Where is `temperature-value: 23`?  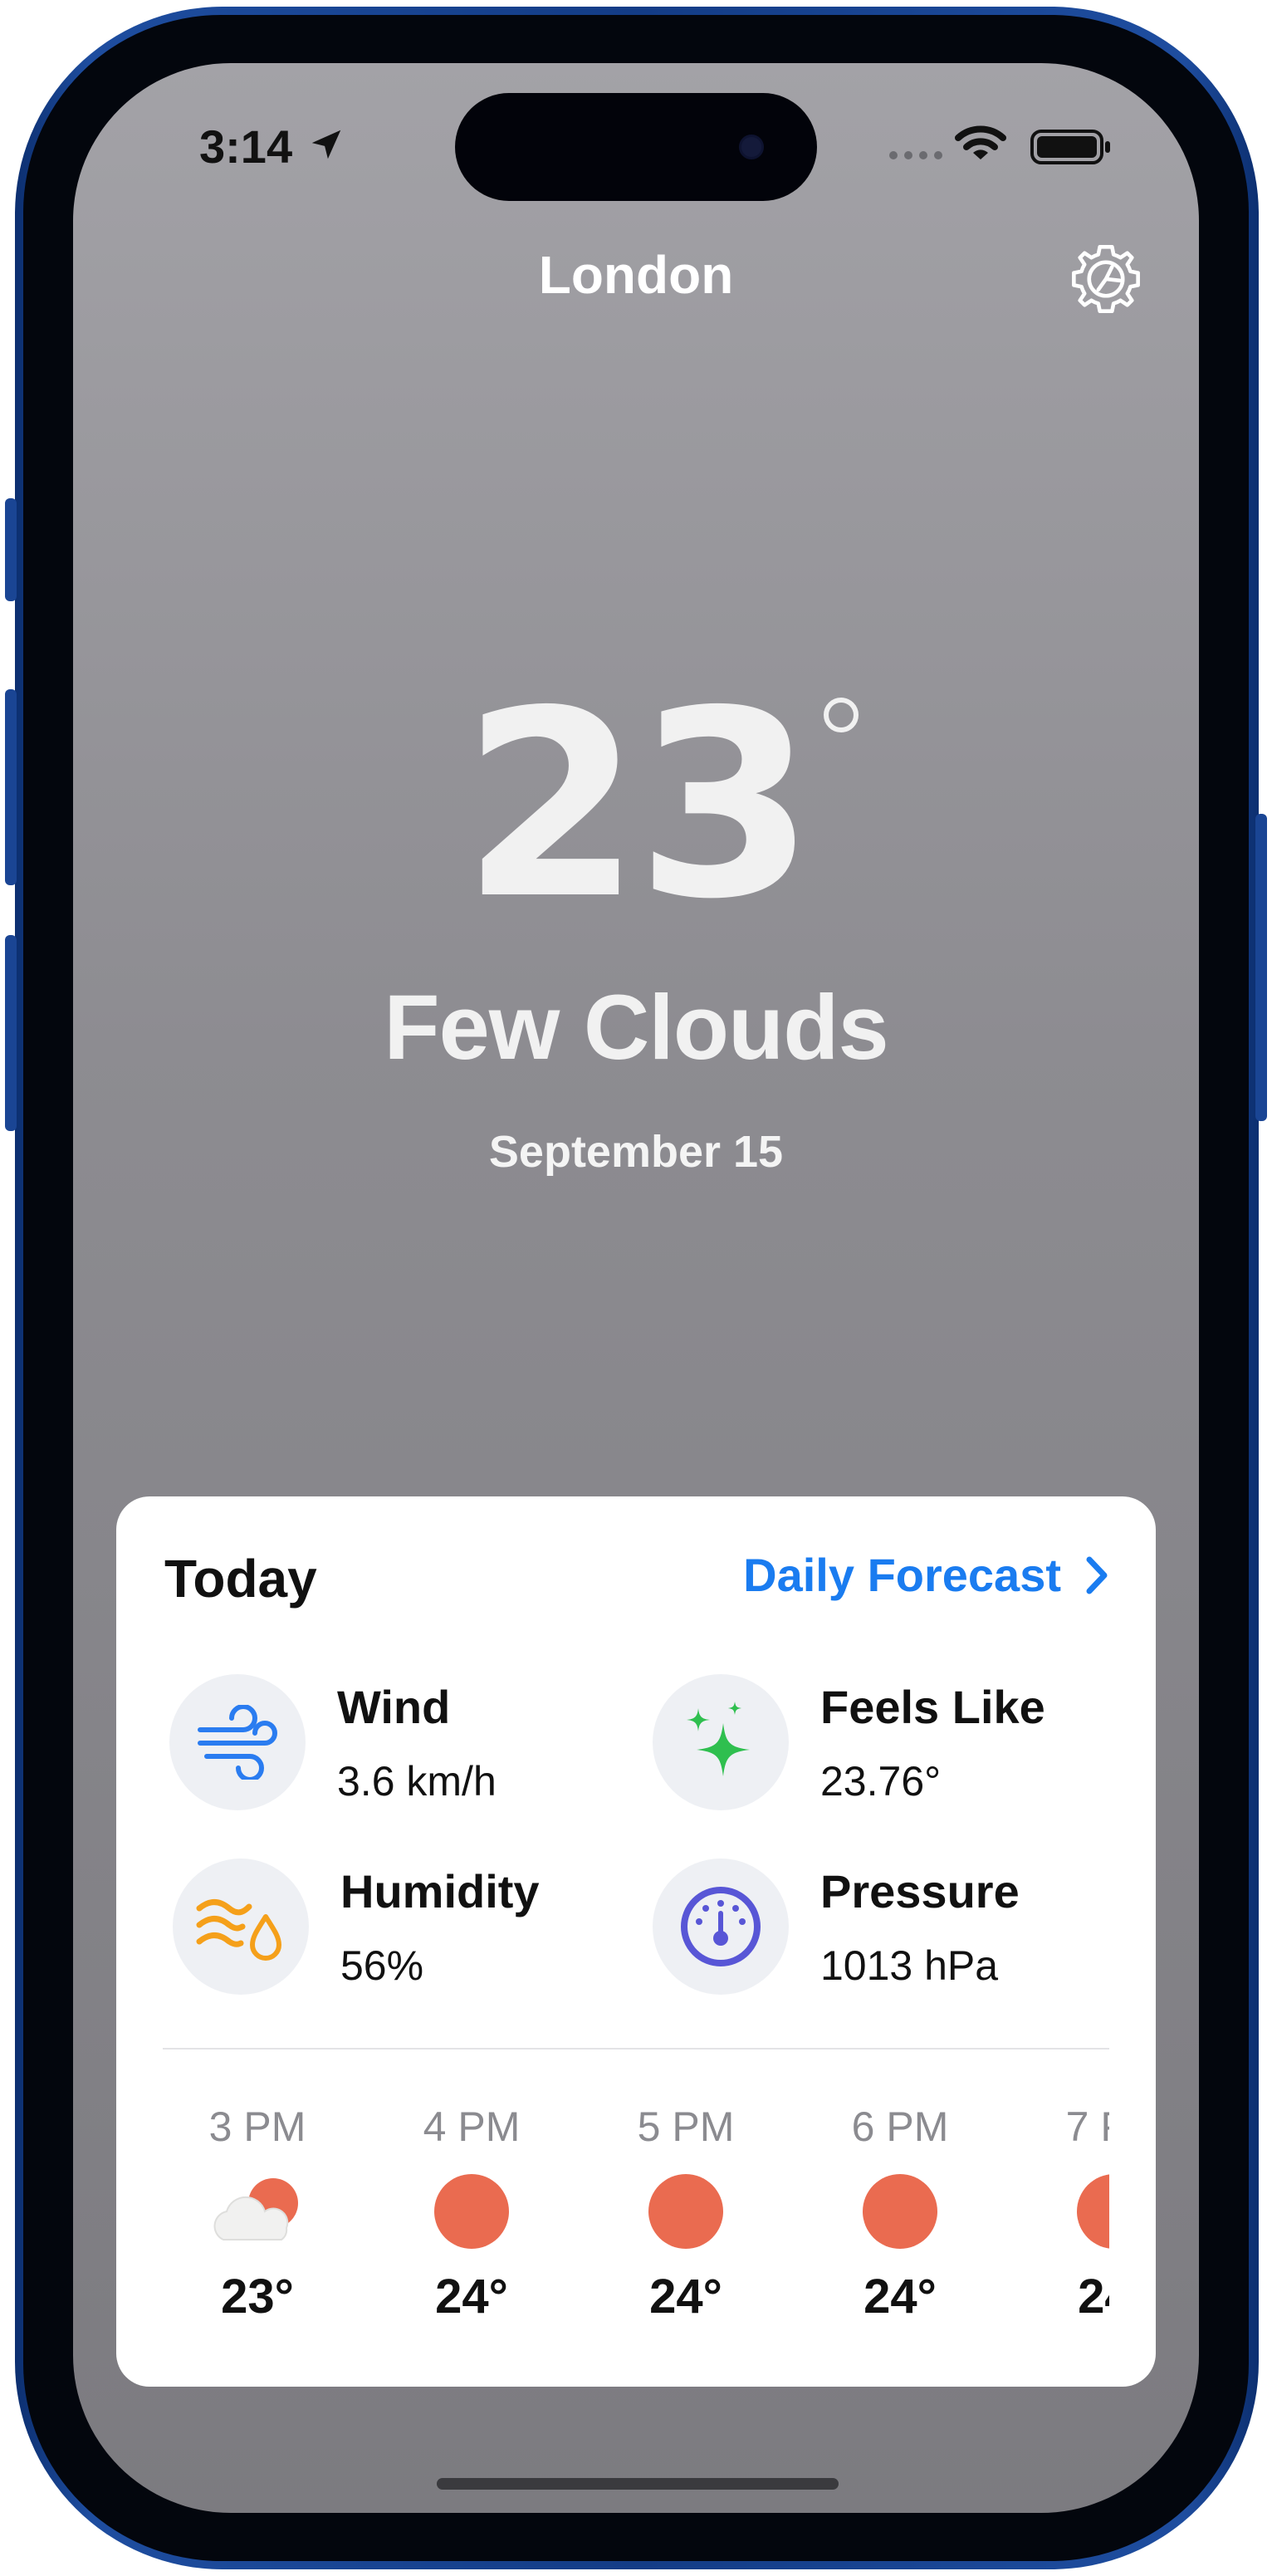 temperature-value: 23 is located at coordinates (638, 806).